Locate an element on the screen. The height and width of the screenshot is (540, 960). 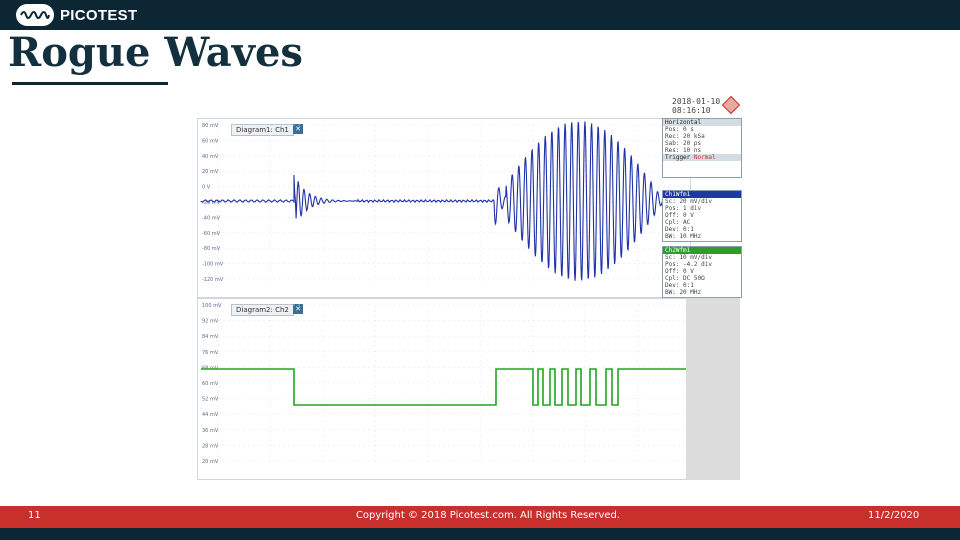
brand-name: PICOTEST is located at coordinates (99, 15).